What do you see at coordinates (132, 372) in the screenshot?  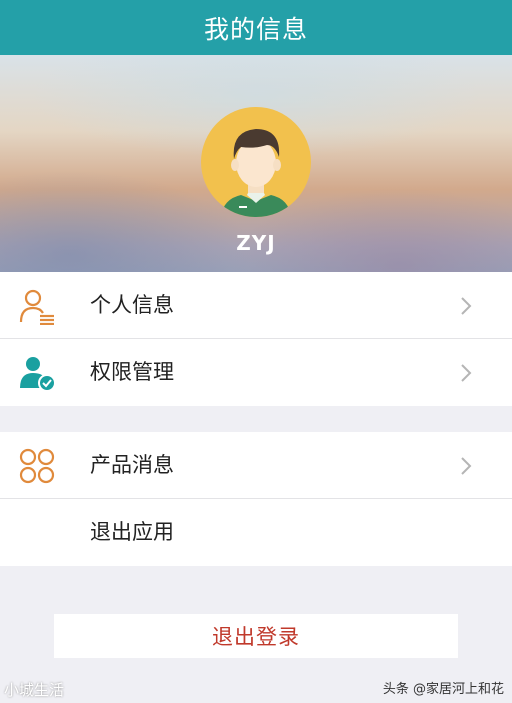 I see `menu-item-label: 权限管理` at bounding box center [132, 372].